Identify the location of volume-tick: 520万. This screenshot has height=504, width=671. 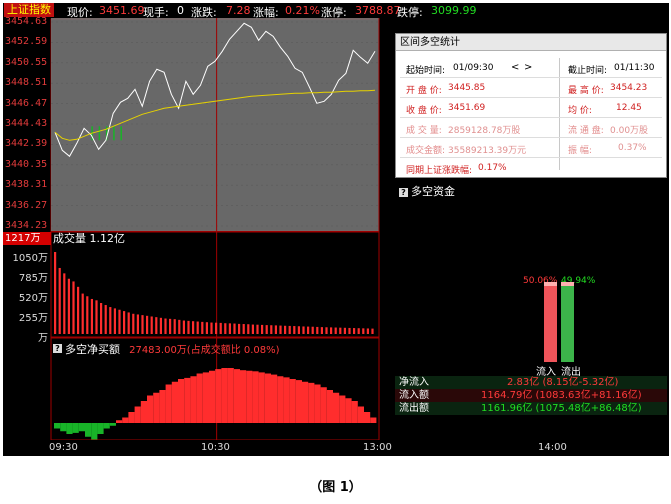
(33, 298).